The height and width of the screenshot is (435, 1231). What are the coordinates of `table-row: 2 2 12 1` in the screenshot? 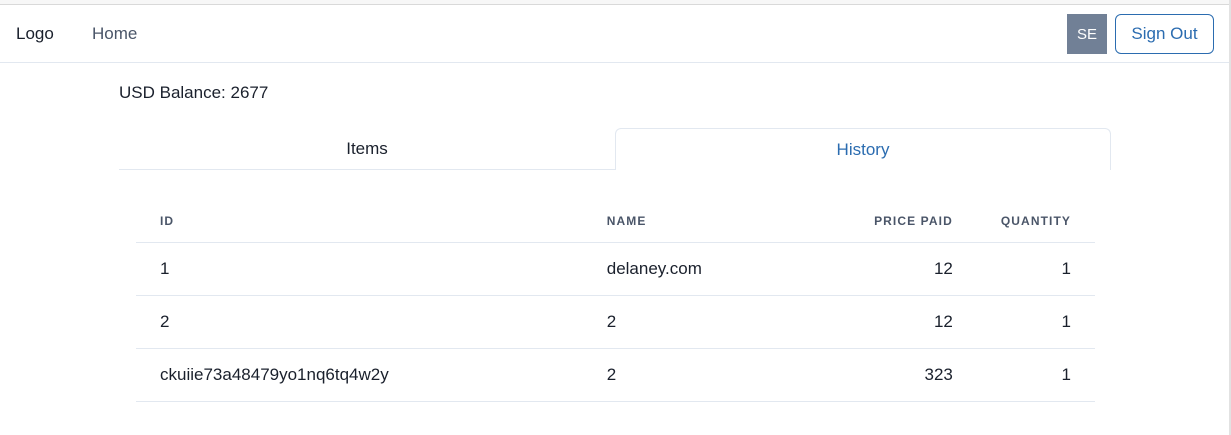 It's located at (615, 322).